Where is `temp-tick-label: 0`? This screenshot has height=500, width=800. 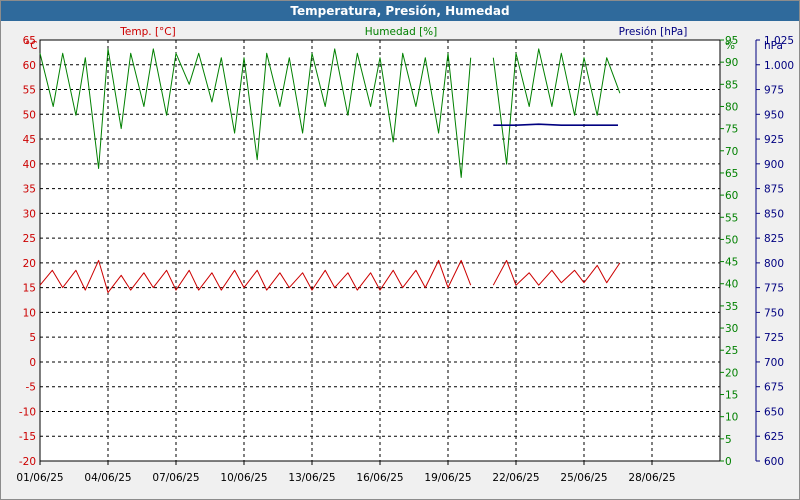 temp-tick-label: 0 is located at coordinates (32, 363).